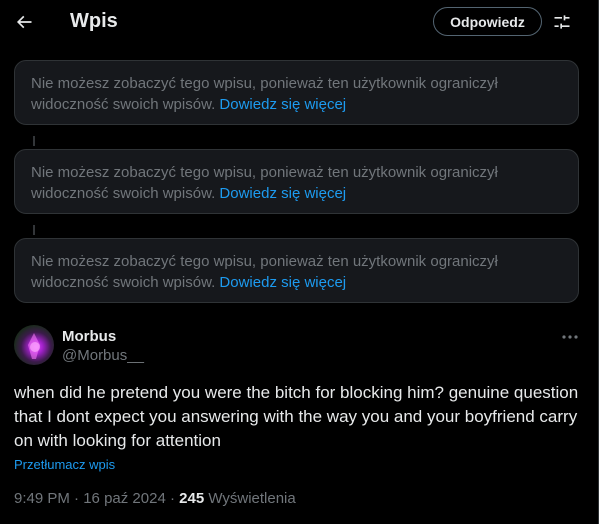 The width and height of the screenshot is (599, 524). Describe the element at coordinates (89, 336) in the screenshot. I see `author-name: Morbus` at that location.